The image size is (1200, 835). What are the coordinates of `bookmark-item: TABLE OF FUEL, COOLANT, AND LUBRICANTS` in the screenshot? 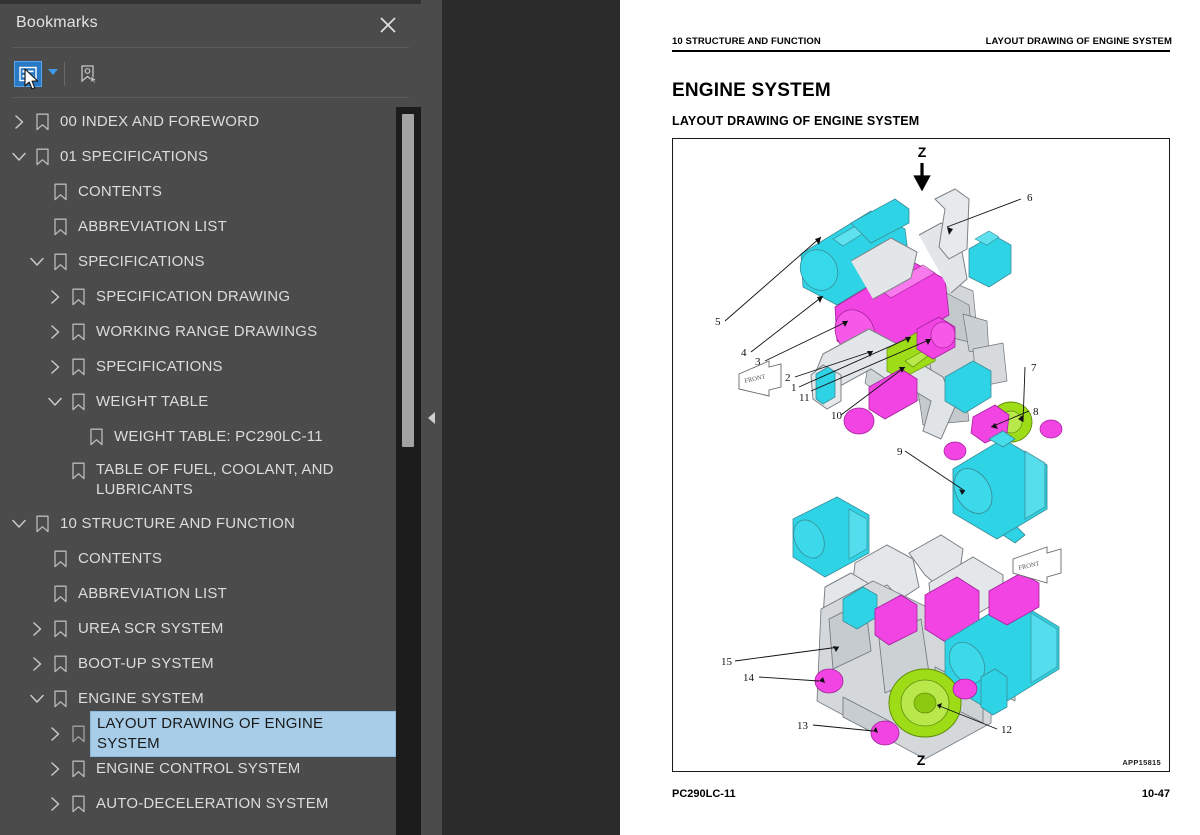 It's located at (198, 480).